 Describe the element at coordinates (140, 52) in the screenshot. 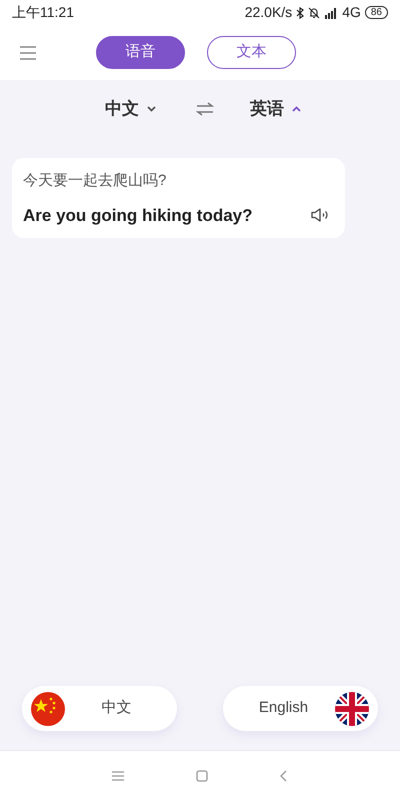

I see `mode-tab: 语音` at that location.